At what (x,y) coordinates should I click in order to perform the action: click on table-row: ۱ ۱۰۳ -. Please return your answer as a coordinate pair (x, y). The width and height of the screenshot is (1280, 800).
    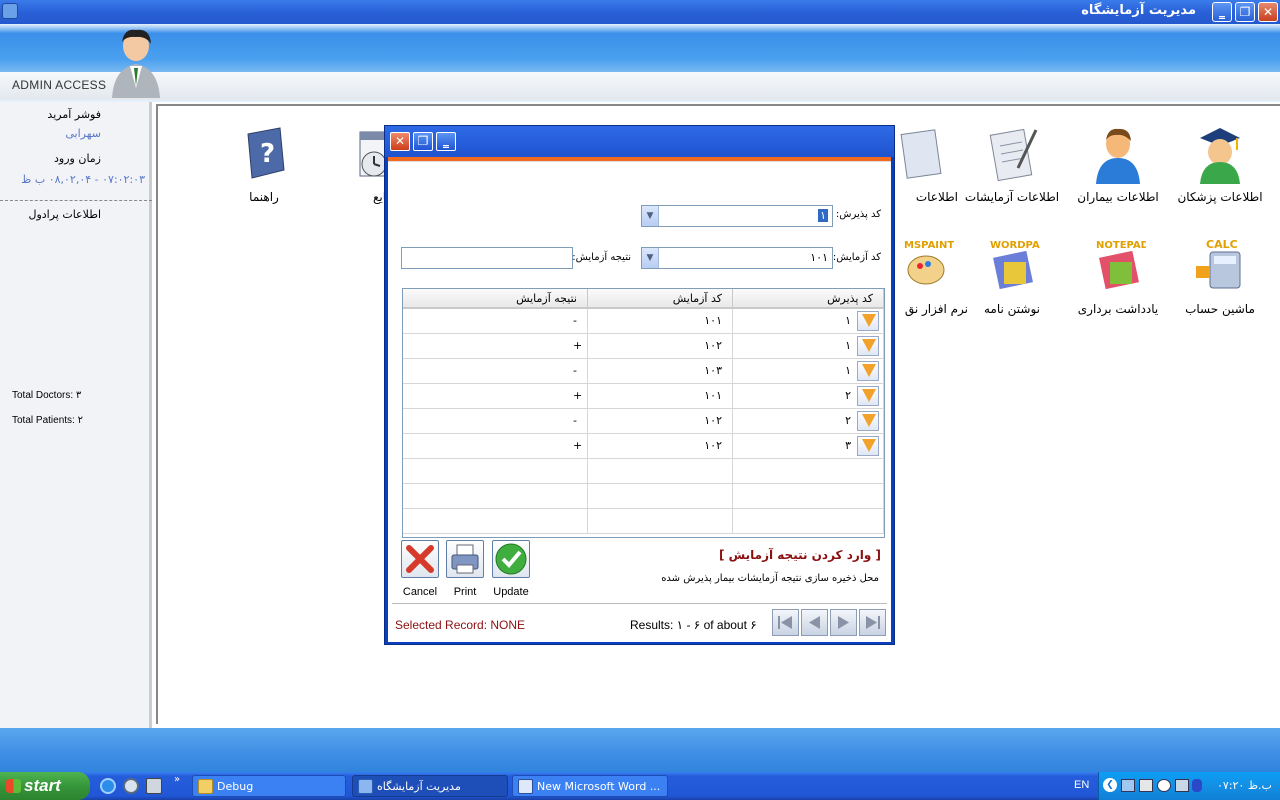
    Looking at the image, I should click on (643, 371).